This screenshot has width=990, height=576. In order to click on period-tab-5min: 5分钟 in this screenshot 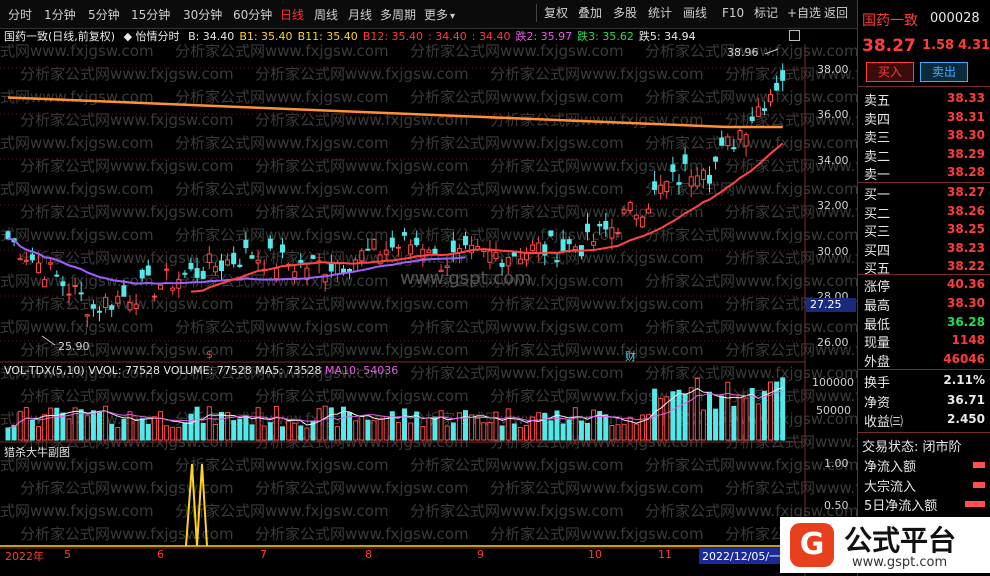, I will do `click(104, 14)`.